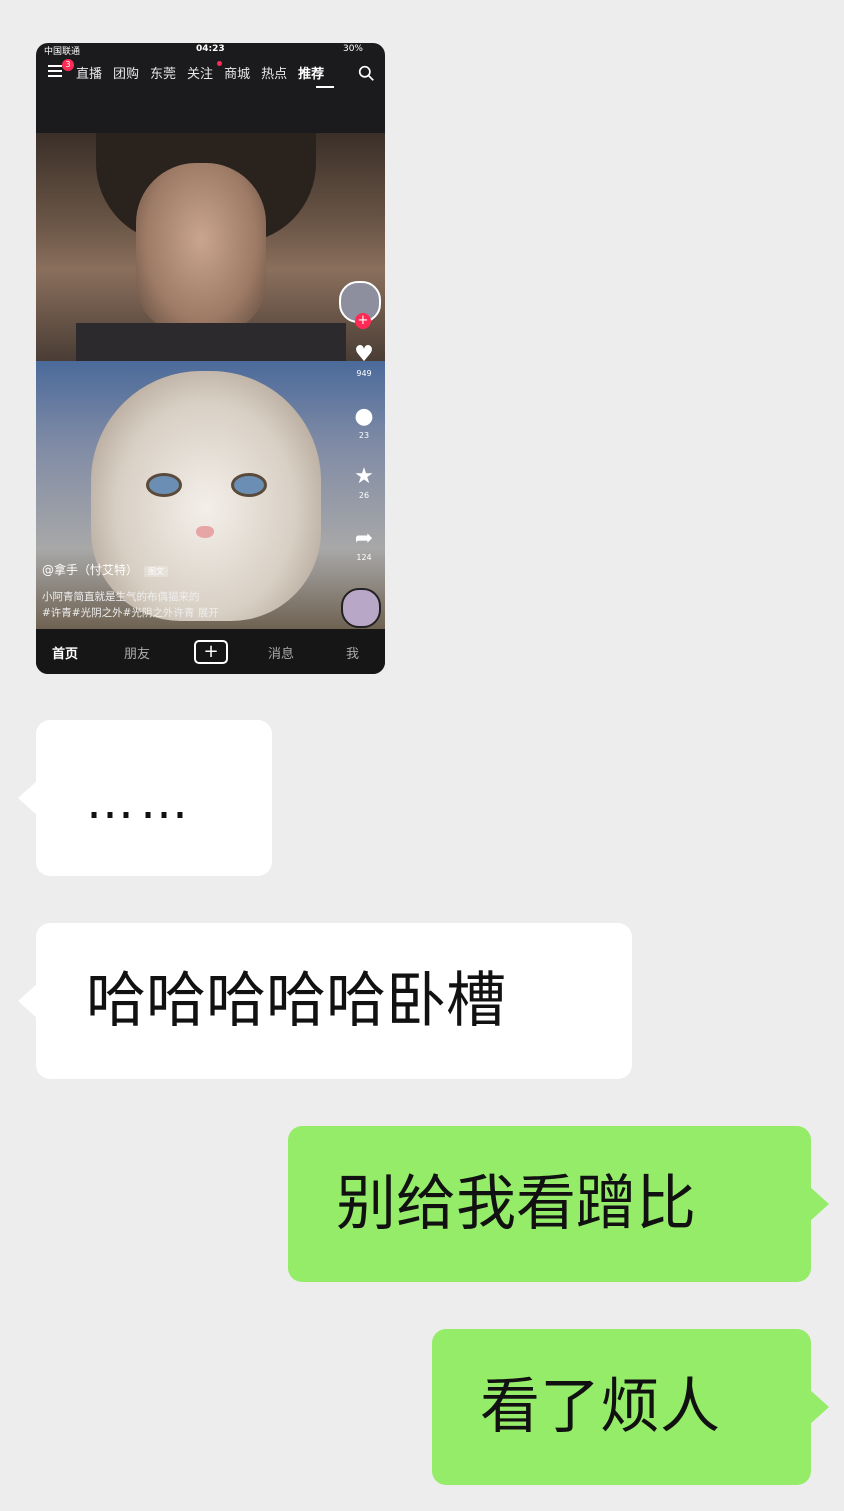  I want to click on favorite-button: ★ 26, so click(364, 482).